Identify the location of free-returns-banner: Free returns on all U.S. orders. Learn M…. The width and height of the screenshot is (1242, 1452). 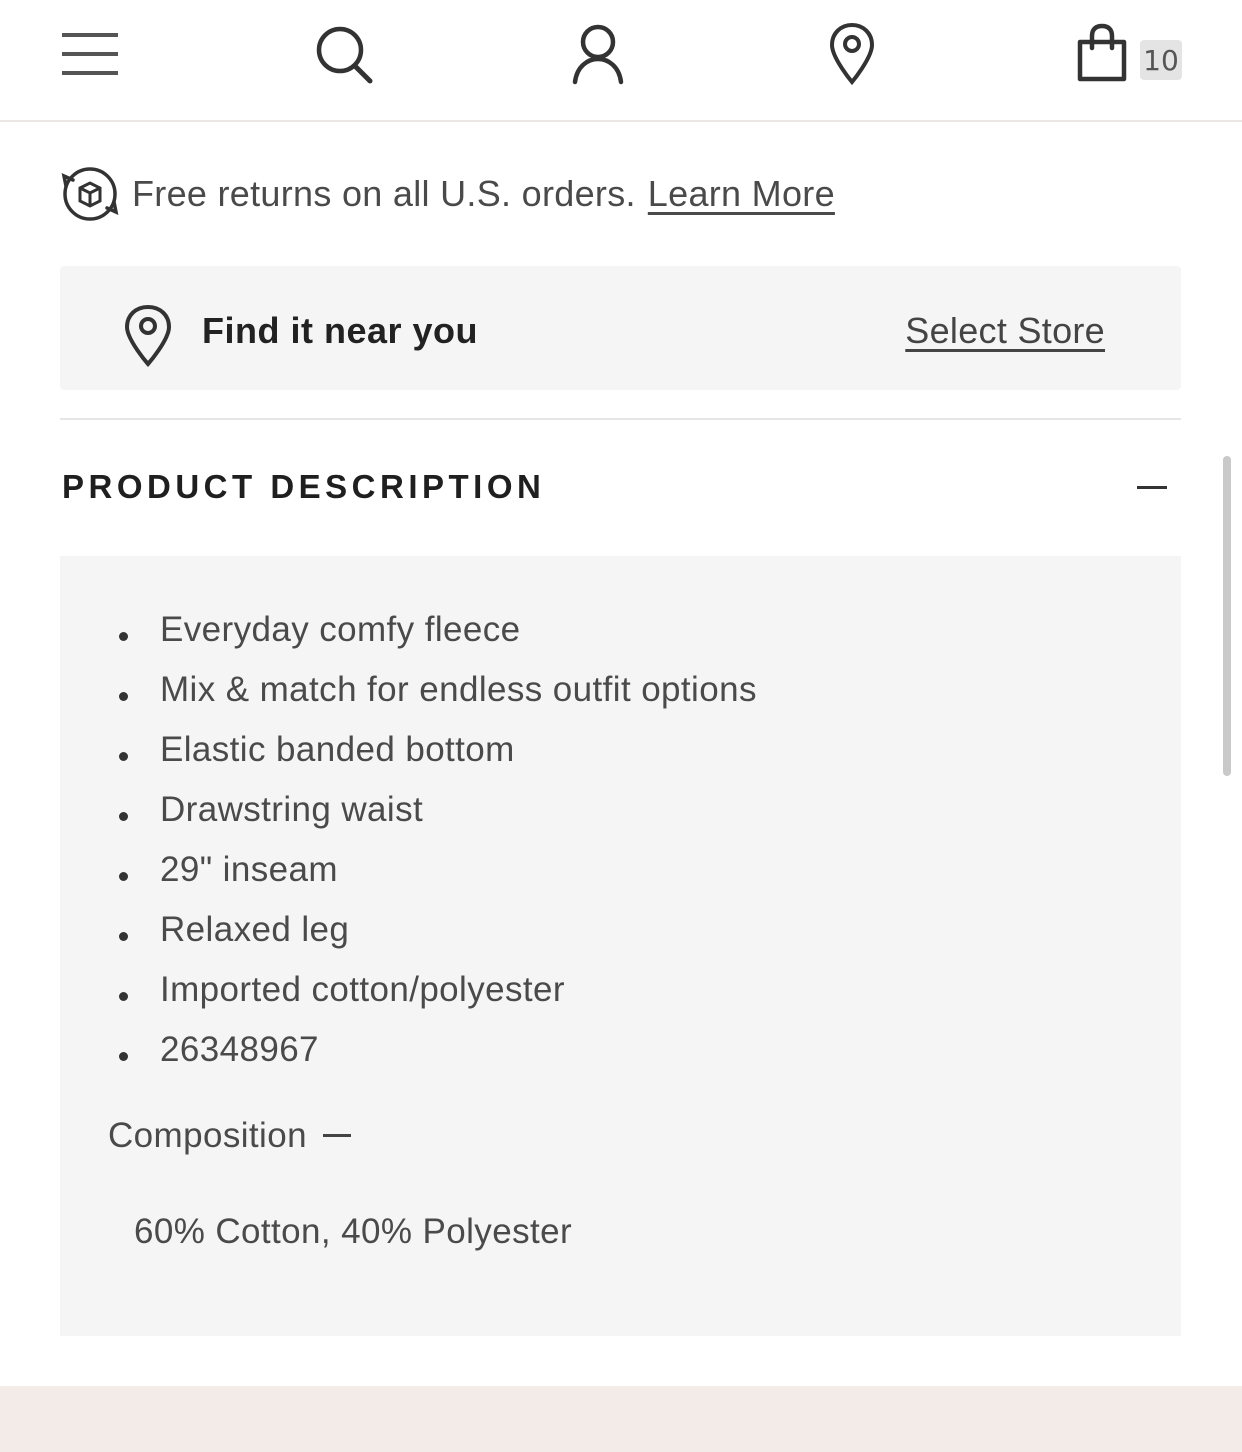
(447, 194).